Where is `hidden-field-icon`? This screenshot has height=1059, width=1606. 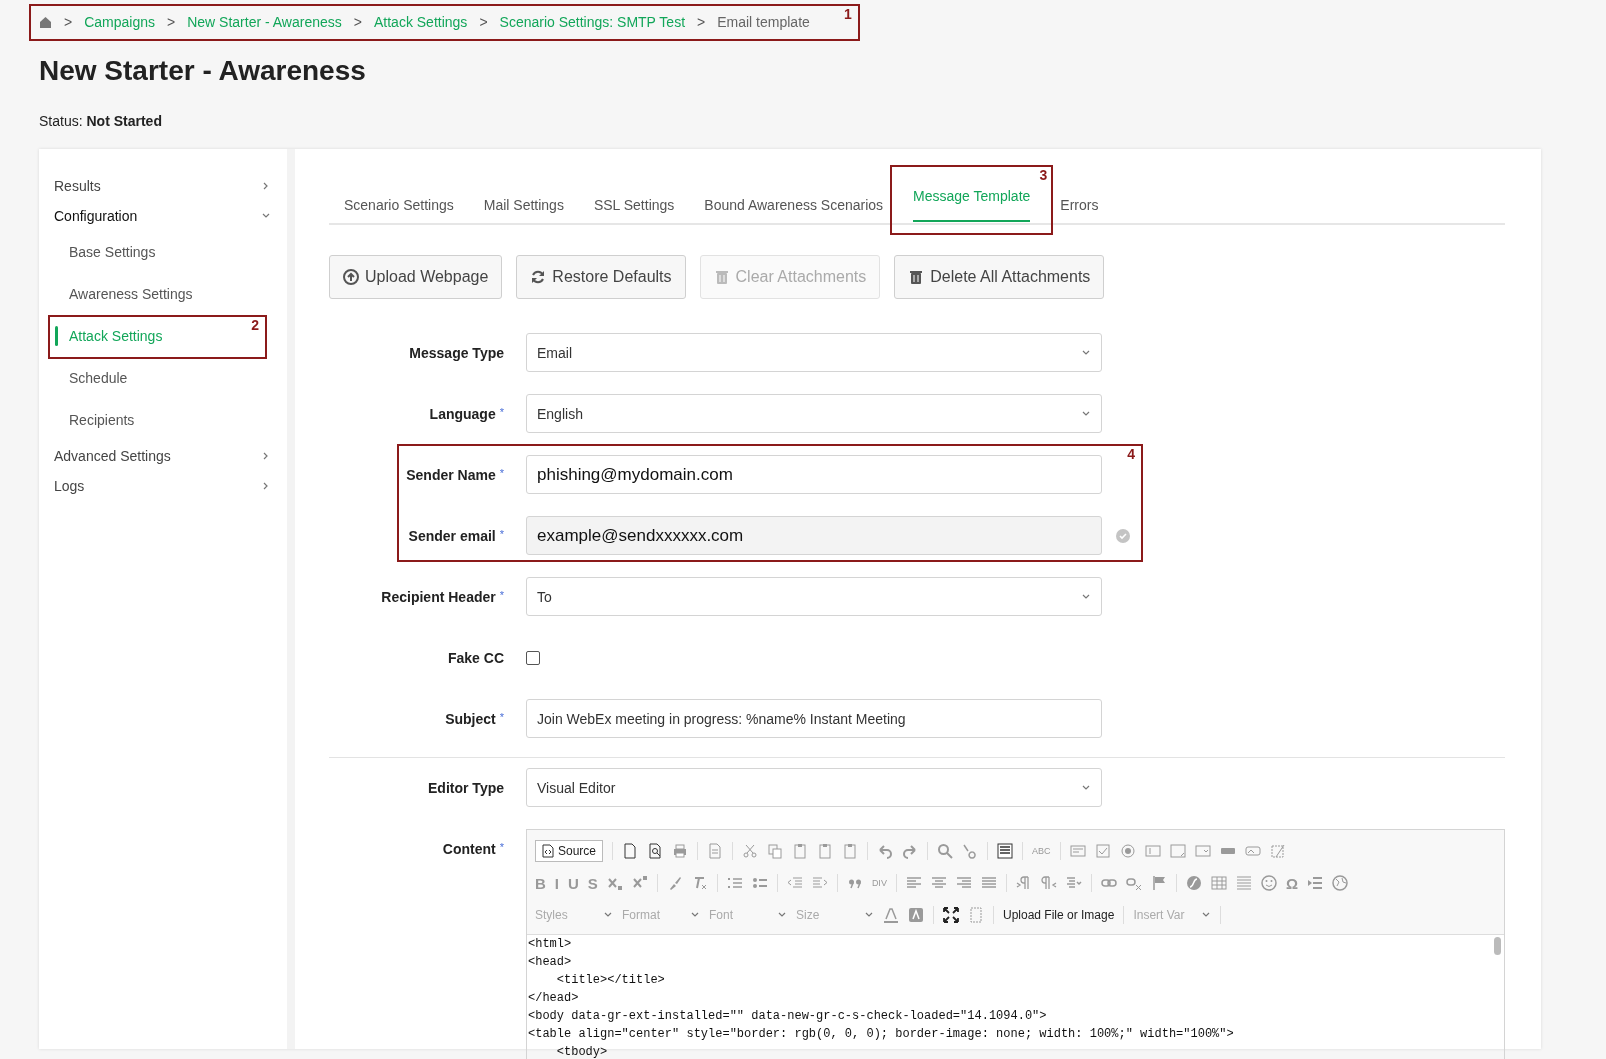
hidden-field-icon is located at coordinates (1277, 851).